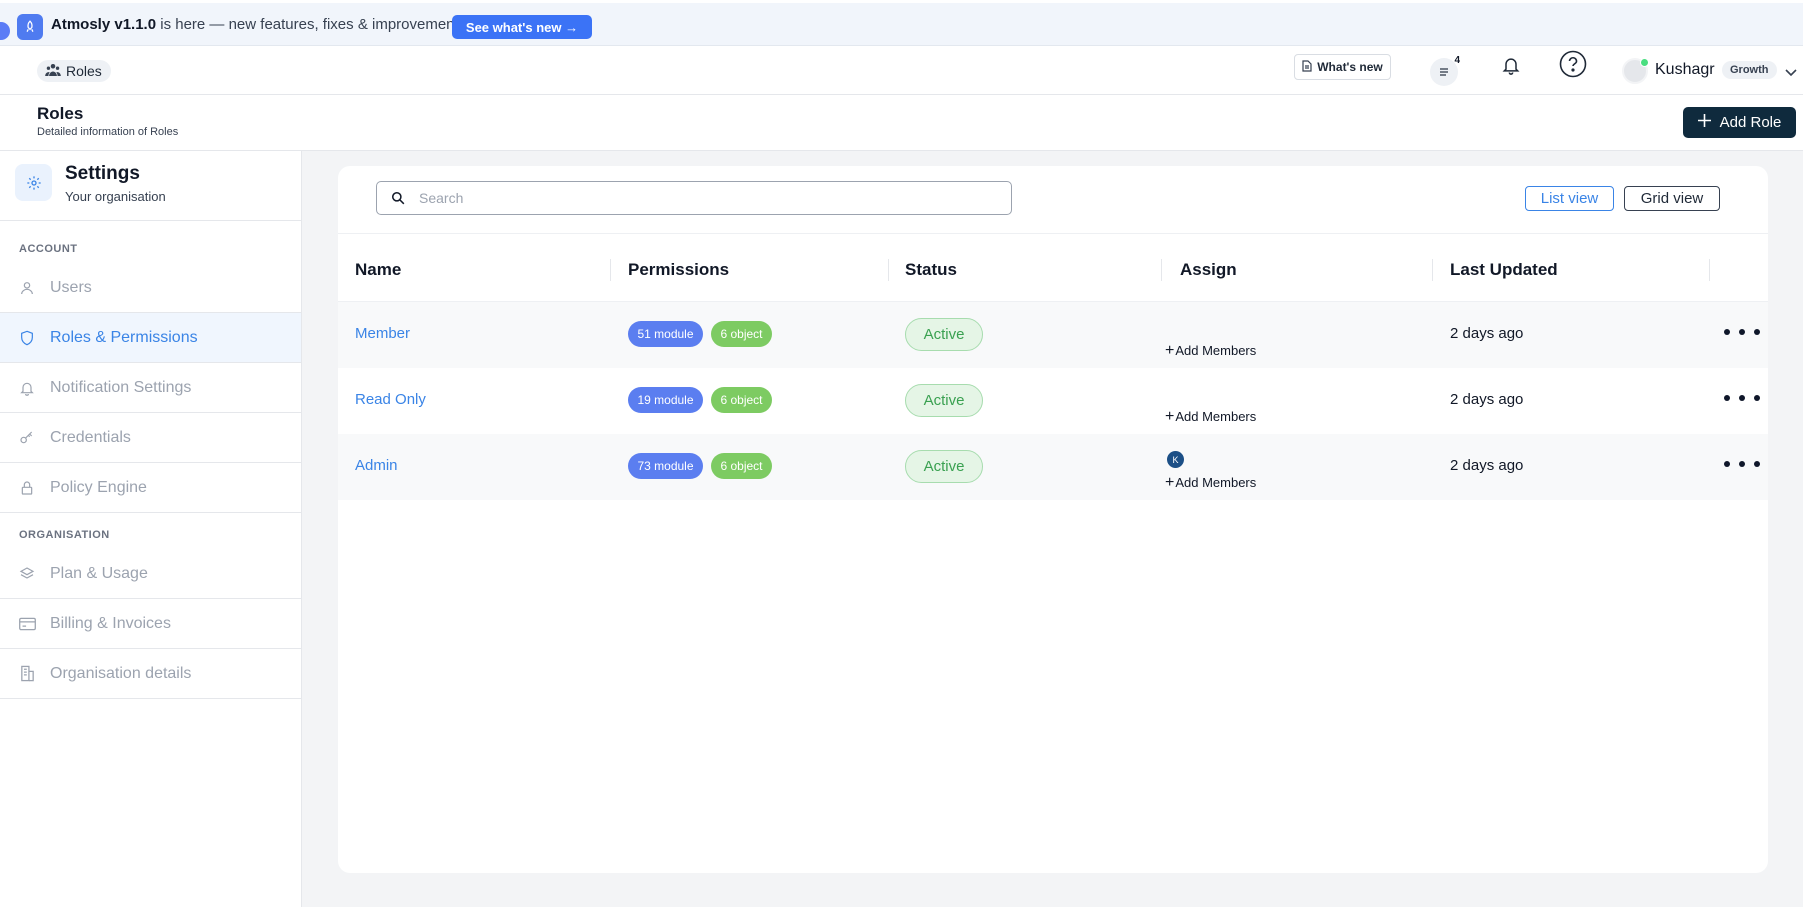  Describe the element at coordinates (665, 334) in the screenshot. I see `module-count-badge: 51 module` at that location.